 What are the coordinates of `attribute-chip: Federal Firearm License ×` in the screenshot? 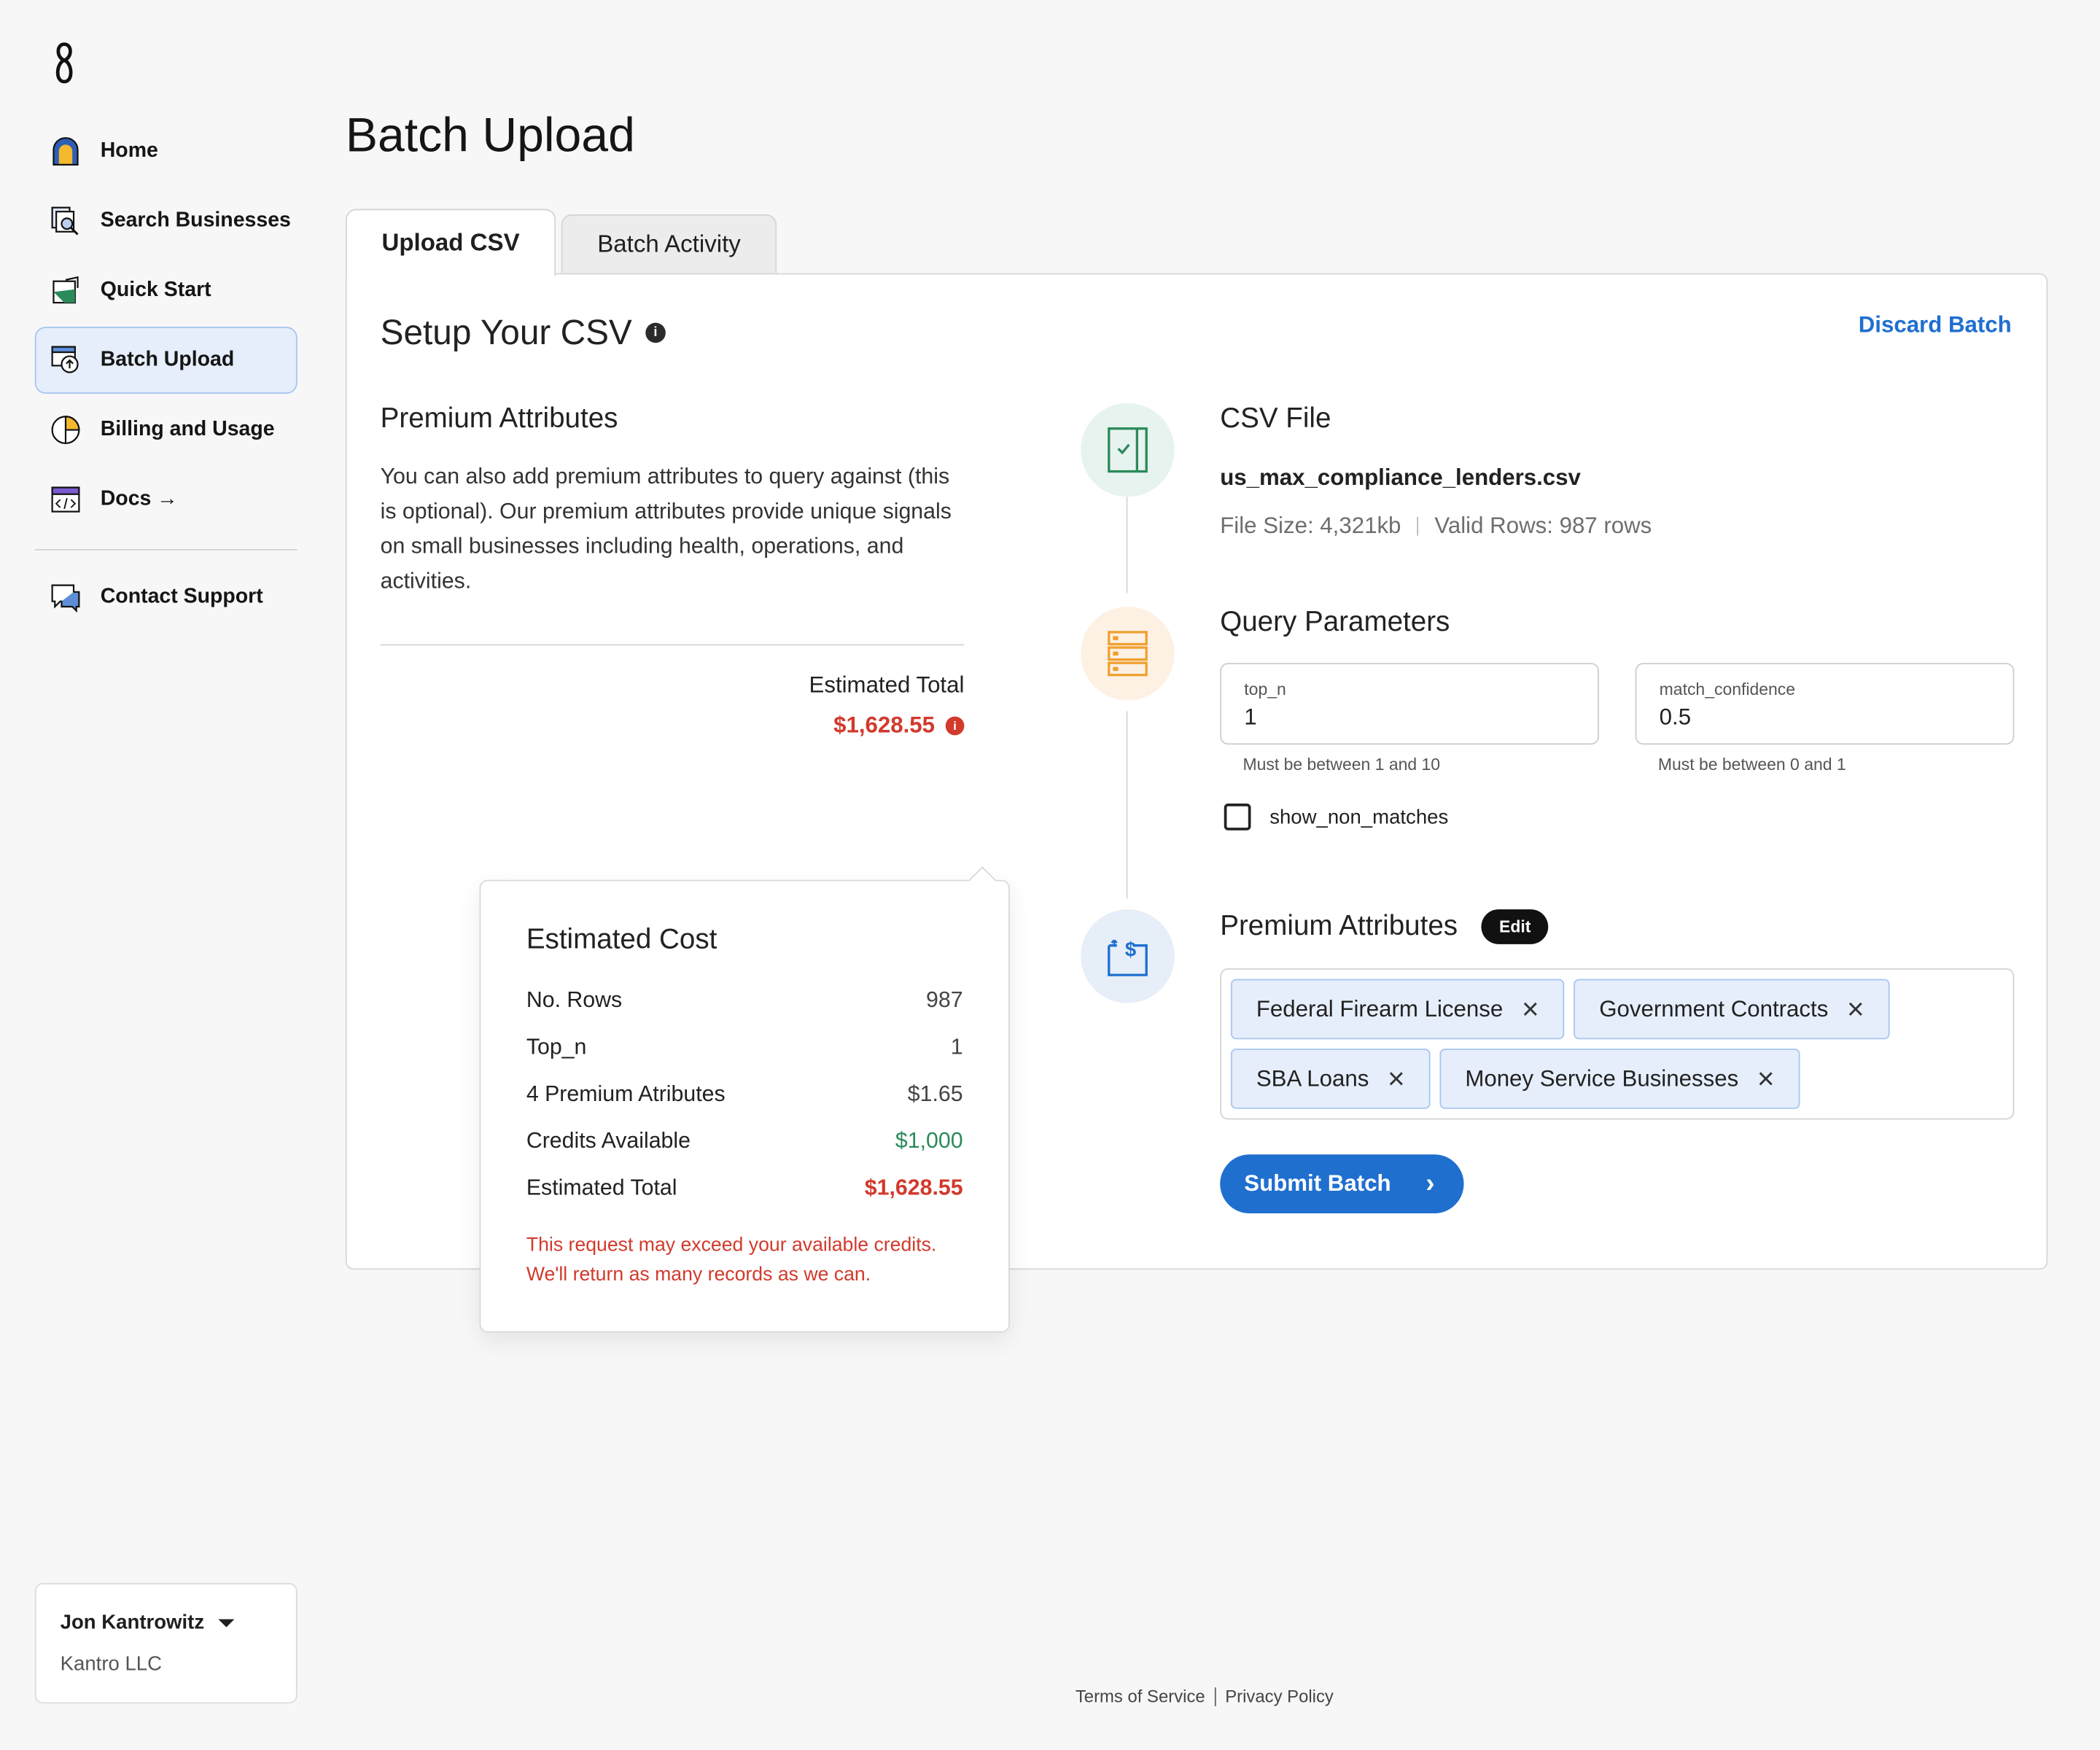 It's located at (1397, 1009).